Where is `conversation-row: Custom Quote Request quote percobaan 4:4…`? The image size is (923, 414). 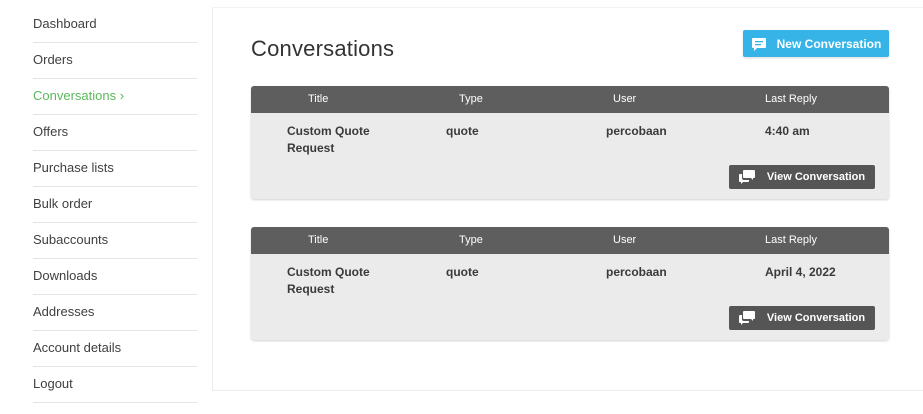
conversation-row: Custom Quote Request quote percobaan 4:4… is located at coordinates (570, 156).